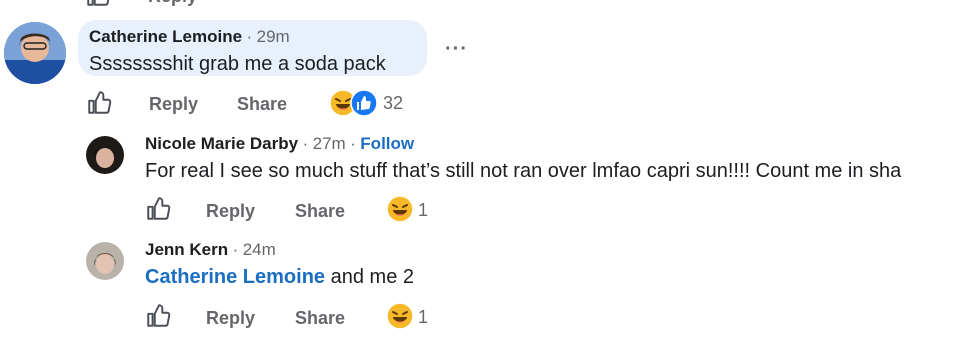 The image size is (980, 341). What do you see at coordinates (364, 105) in the screenshot?
I see `like-icon` at bounding box center [364, 105].